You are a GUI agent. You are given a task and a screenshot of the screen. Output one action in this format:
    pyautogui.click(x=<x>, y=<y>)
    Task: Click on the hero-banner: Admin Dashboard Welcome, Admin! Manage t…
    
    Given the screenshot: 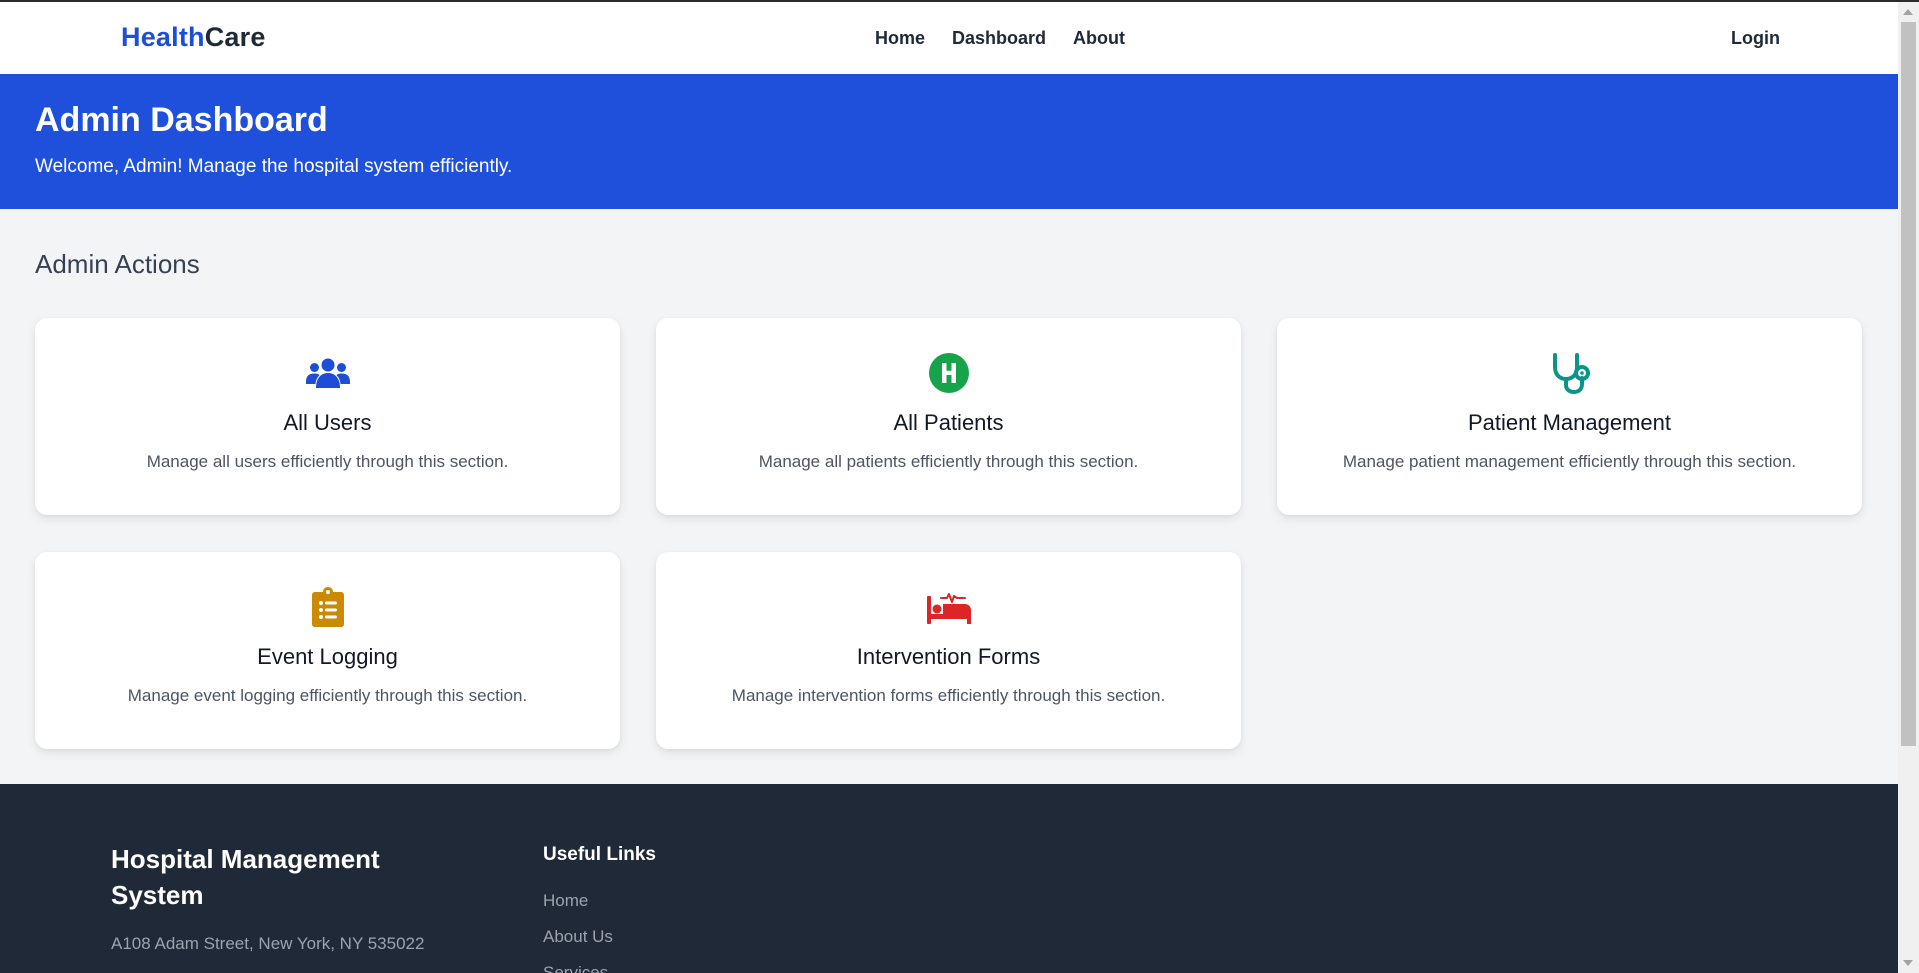 What is the action you would take?
    pyautogui.click(x=949, y=141)
    